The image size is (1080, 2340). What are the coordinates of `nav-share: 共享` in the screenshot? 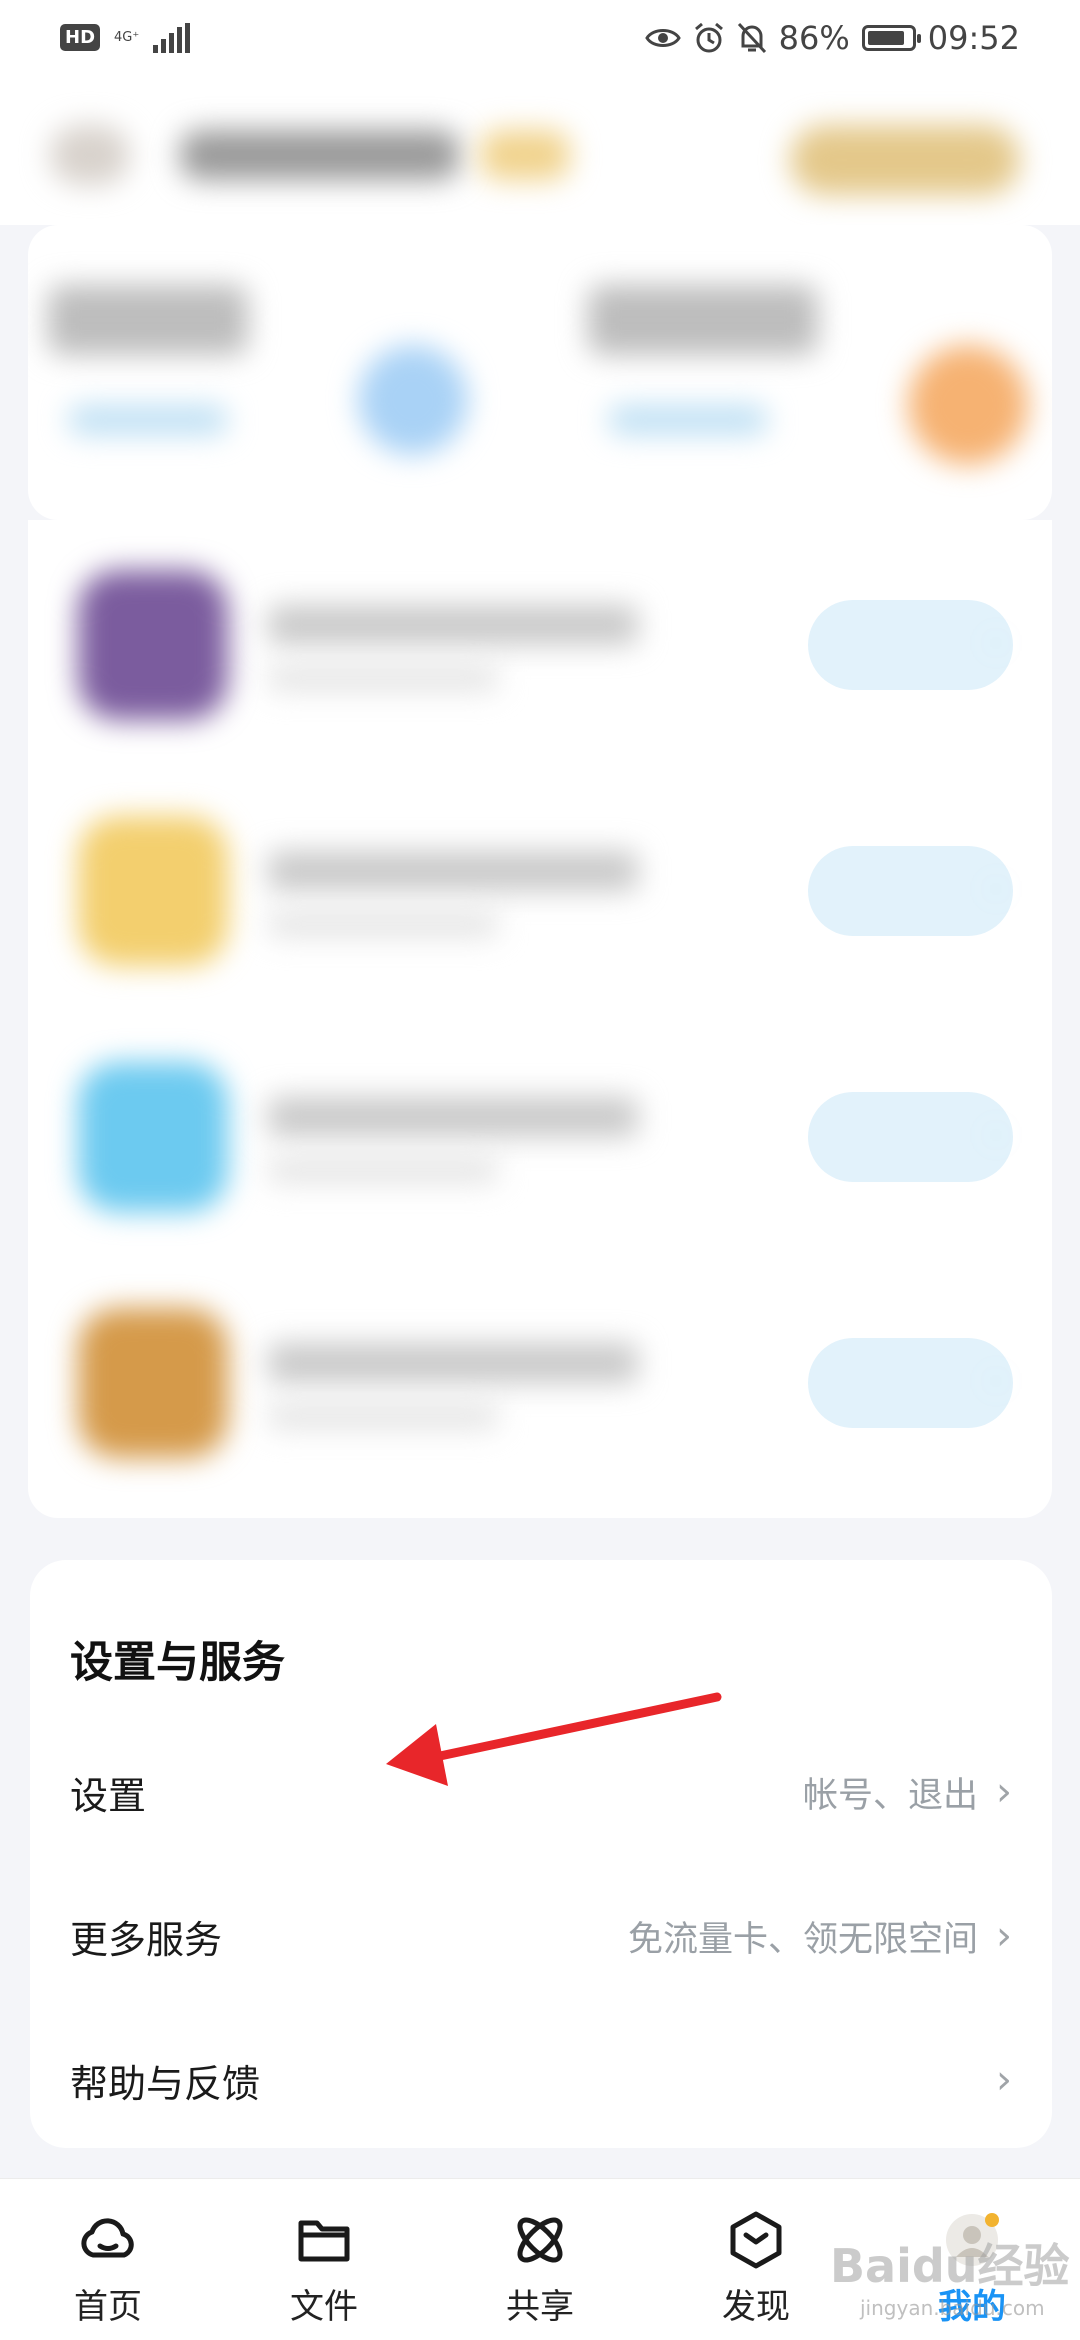 It's located at (540, 2259).